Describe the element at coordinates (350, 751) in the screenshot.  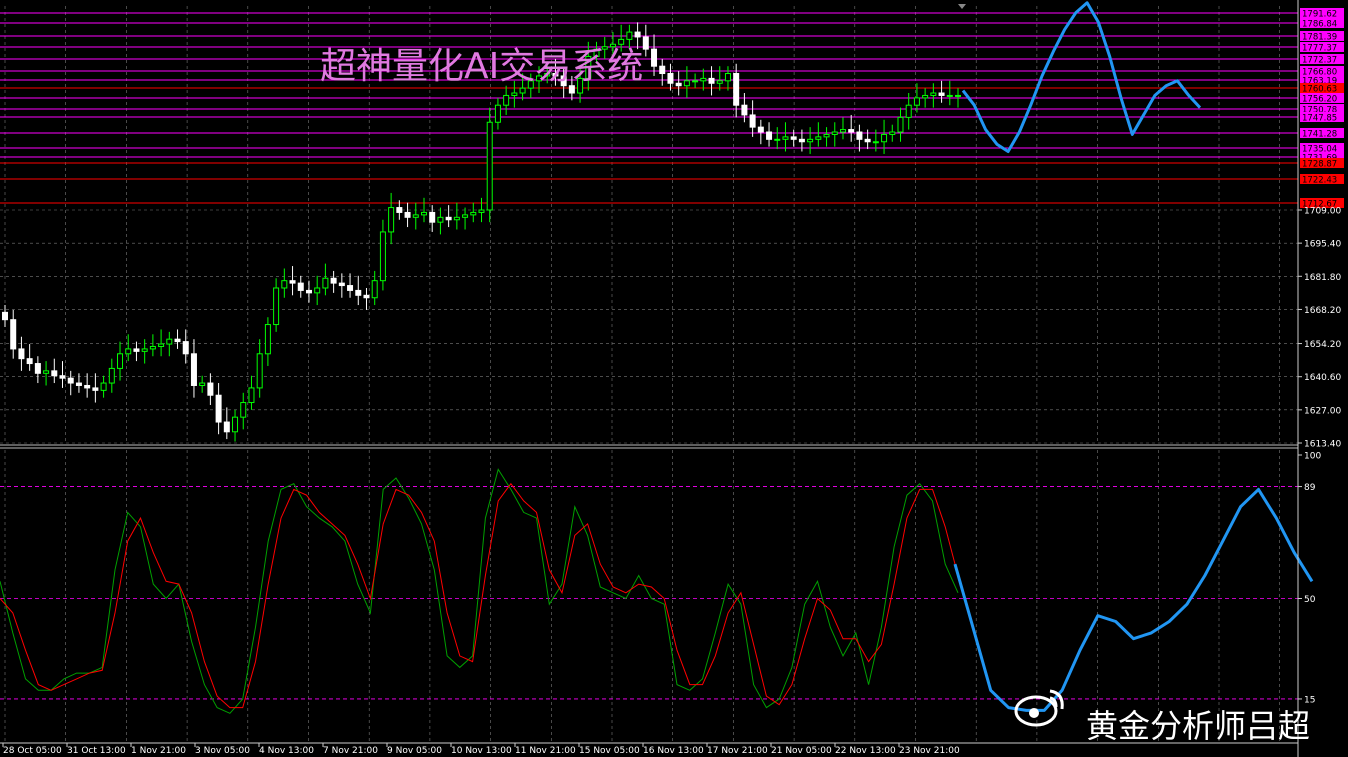
I see `x-tick-label: 7 Nov 21:00` at that location.